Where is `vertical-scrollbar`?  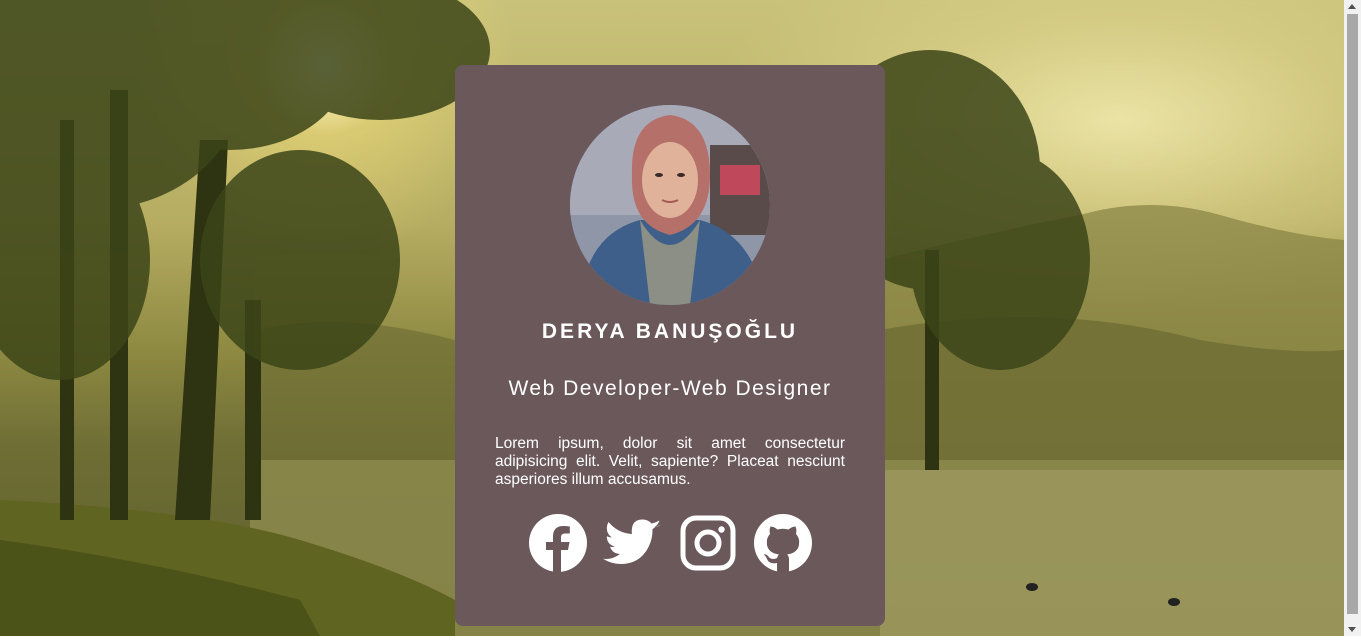
vertical-scrollbar is located at coordinates (1352, 318).